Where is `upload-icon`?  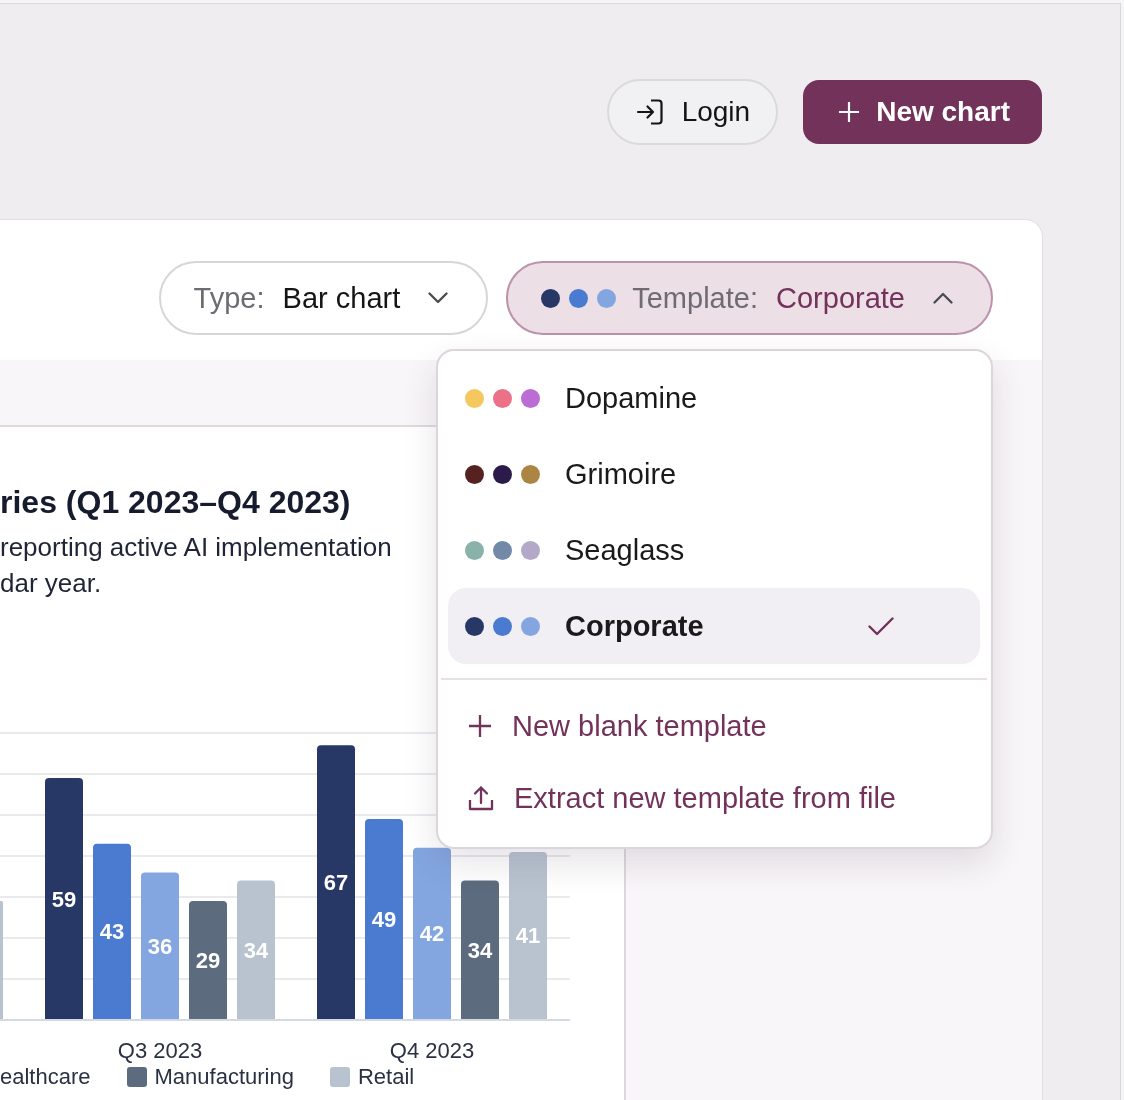 upload-icon is located at coordinates (481, 798).